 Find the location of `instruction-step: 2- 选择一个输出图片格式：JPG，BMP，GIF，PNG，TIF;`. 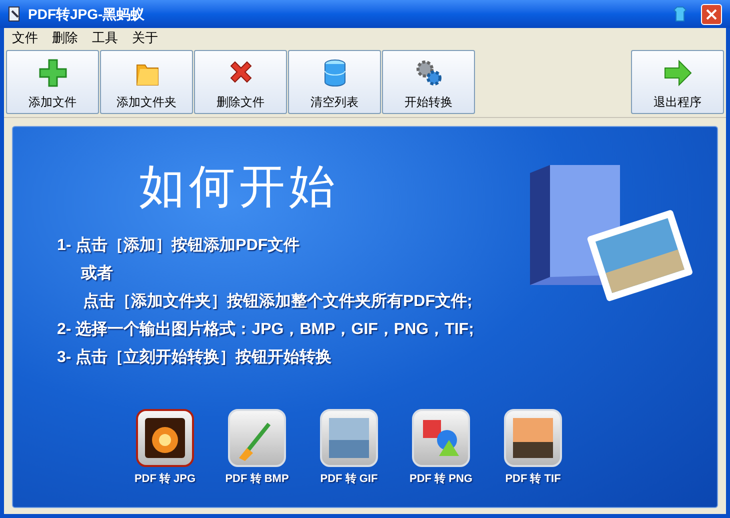

instruction-step: 2- 选择一个输出图片格式：JPG，BMP，GIF，PNG，TIF; is located at coordinates (387, 330).